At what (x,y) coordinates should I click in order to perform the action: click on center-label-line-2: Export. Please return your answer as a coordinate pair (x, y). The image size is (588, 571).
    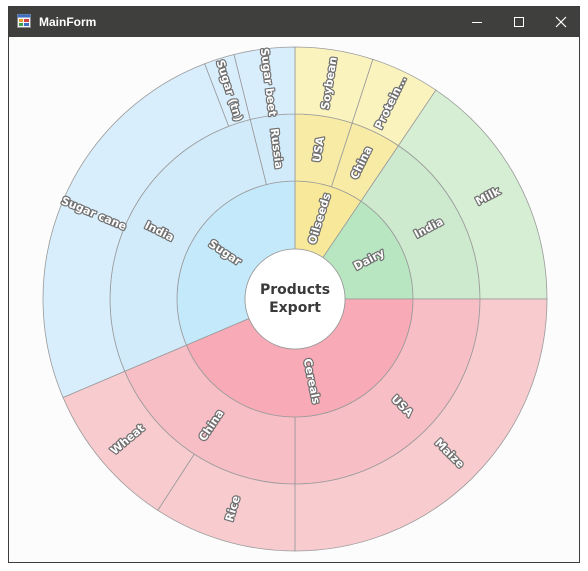
    Looking at the image, I should click on (295, 308).